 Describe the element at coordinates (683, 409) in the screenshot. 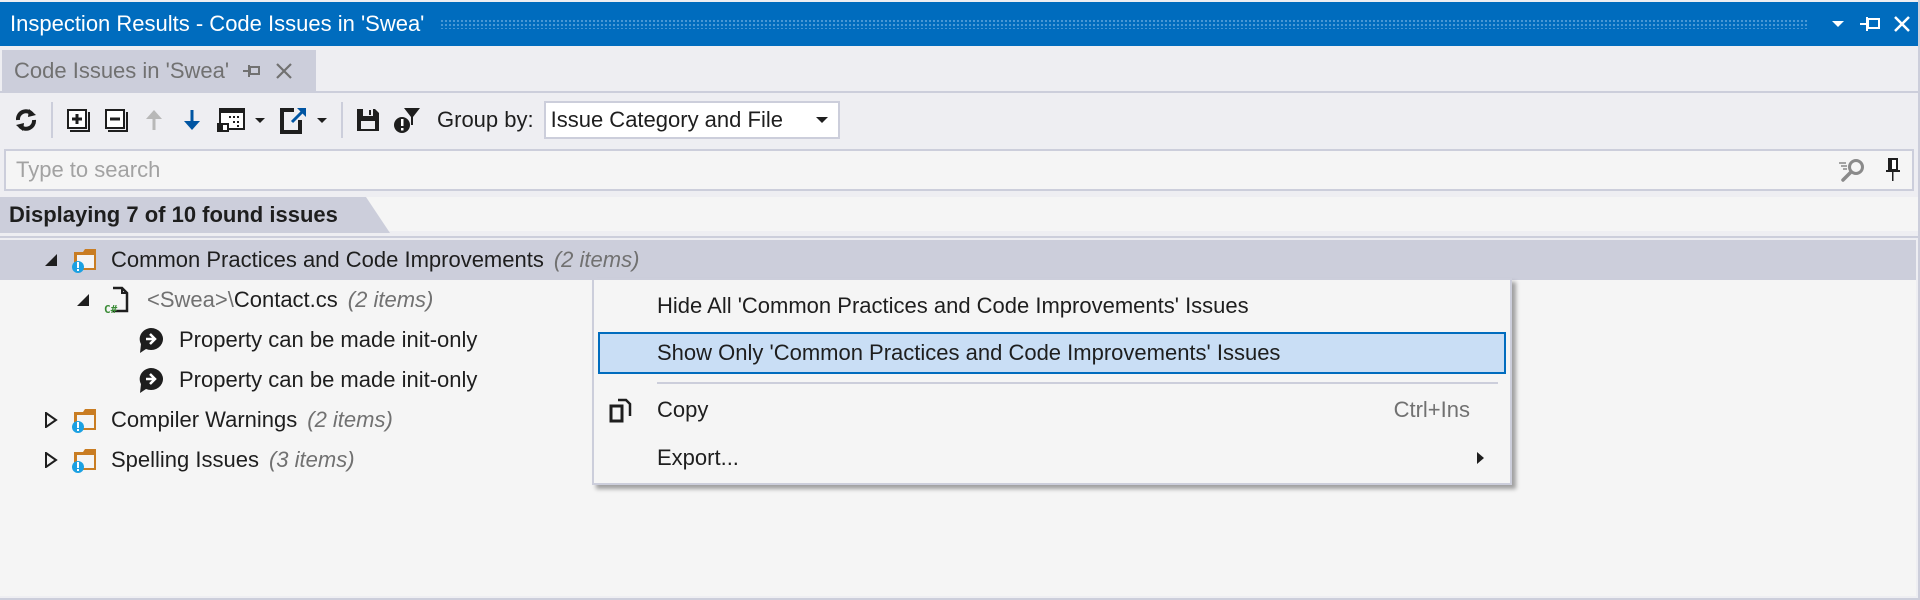

I see `menu-item-label: Copy` at that location.